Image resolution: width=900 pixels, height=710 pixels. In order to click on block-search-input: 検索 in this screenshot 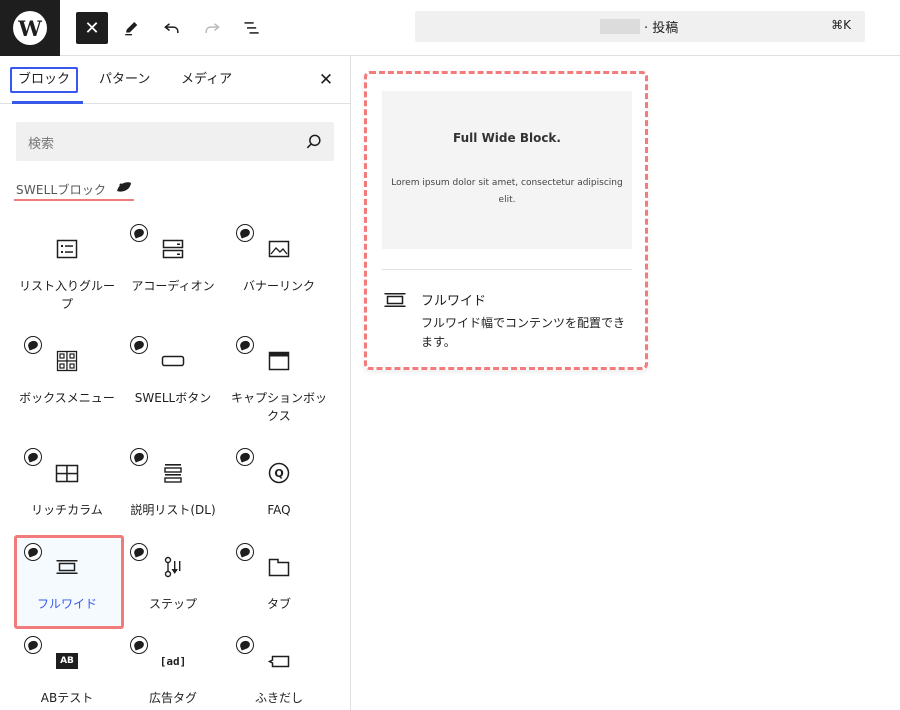, I will do `click(175, 141)`.